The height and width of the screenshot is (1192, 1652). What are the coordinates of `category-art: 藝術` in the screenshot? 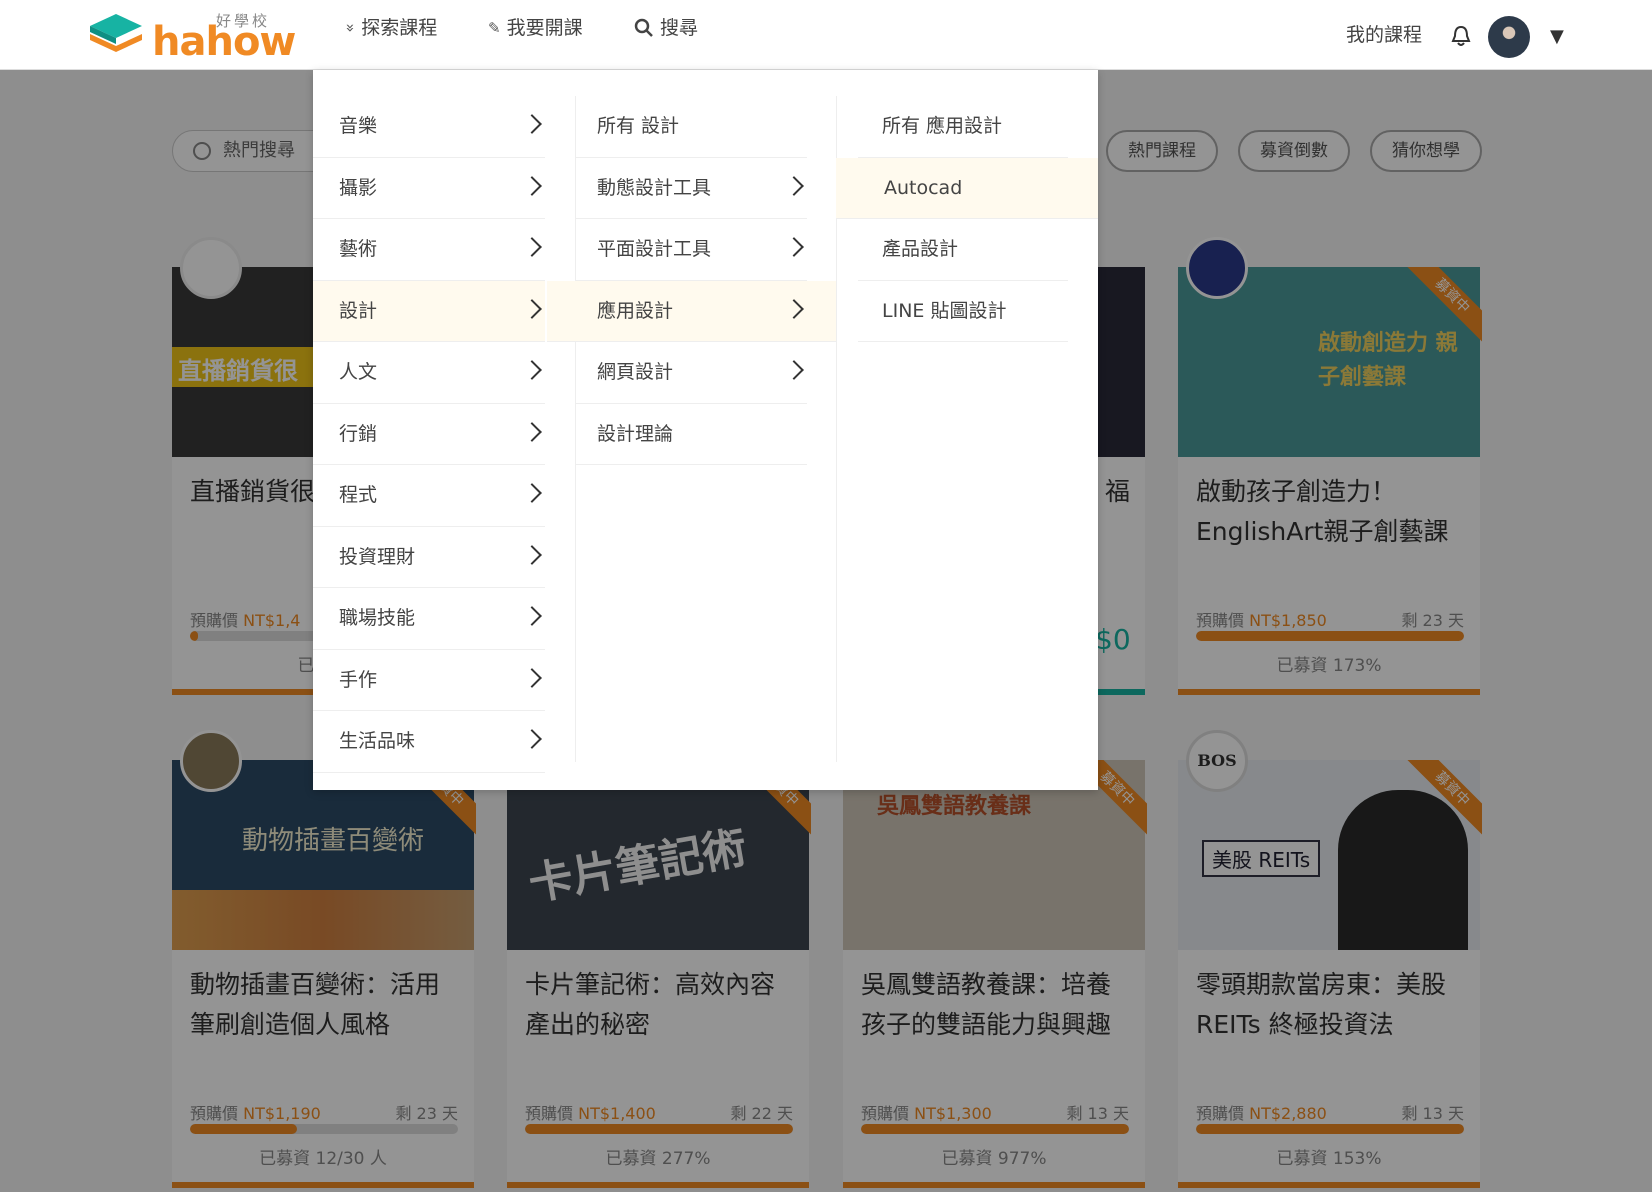 It's located at (429, 250).